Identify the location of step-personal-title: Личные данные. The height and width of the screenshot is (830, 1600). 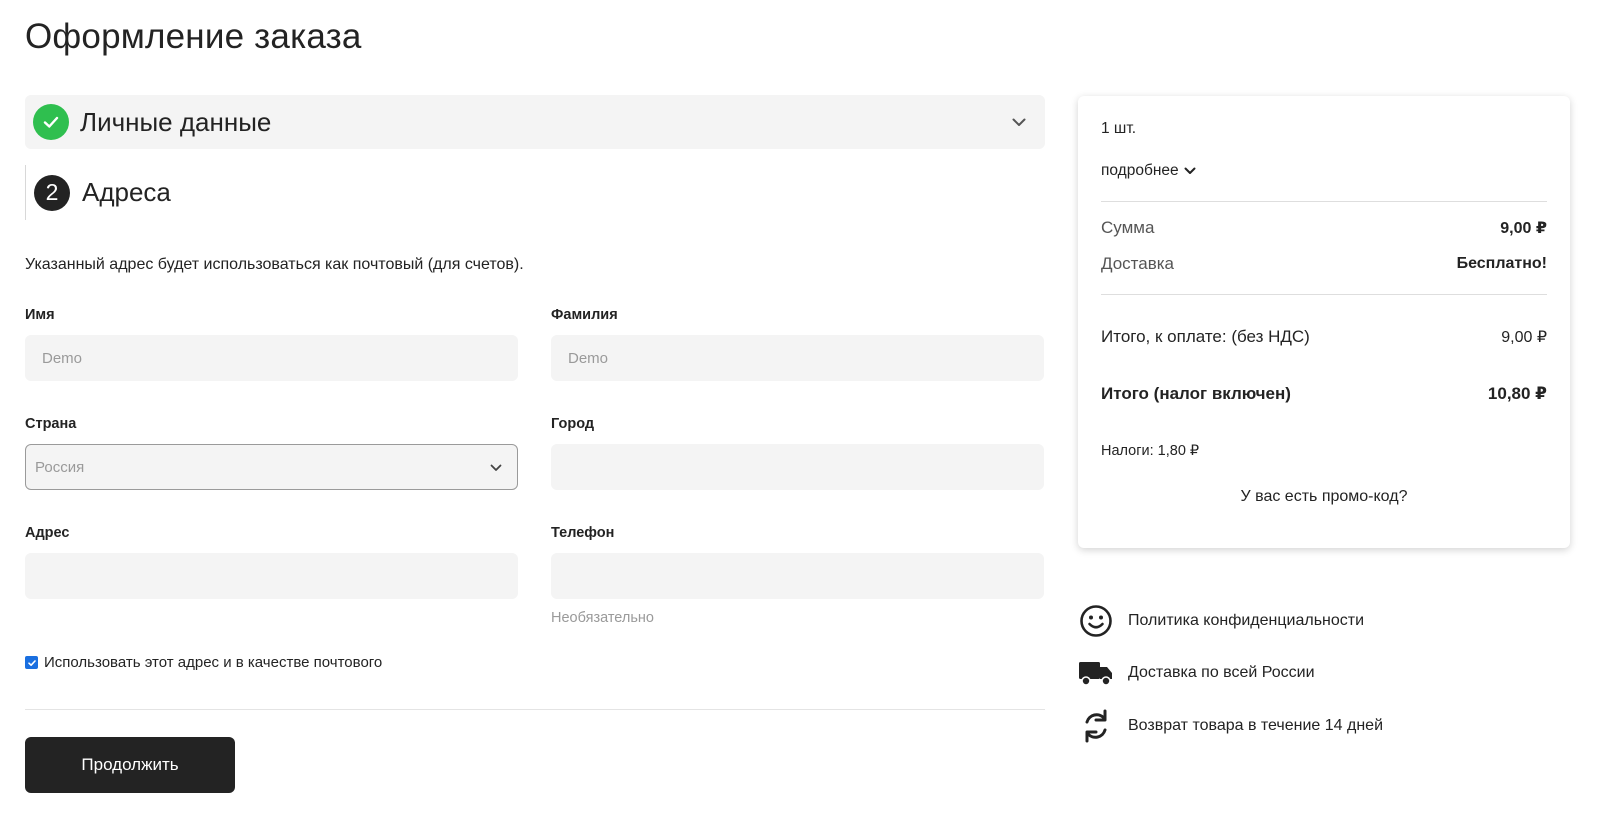
(176, 121).